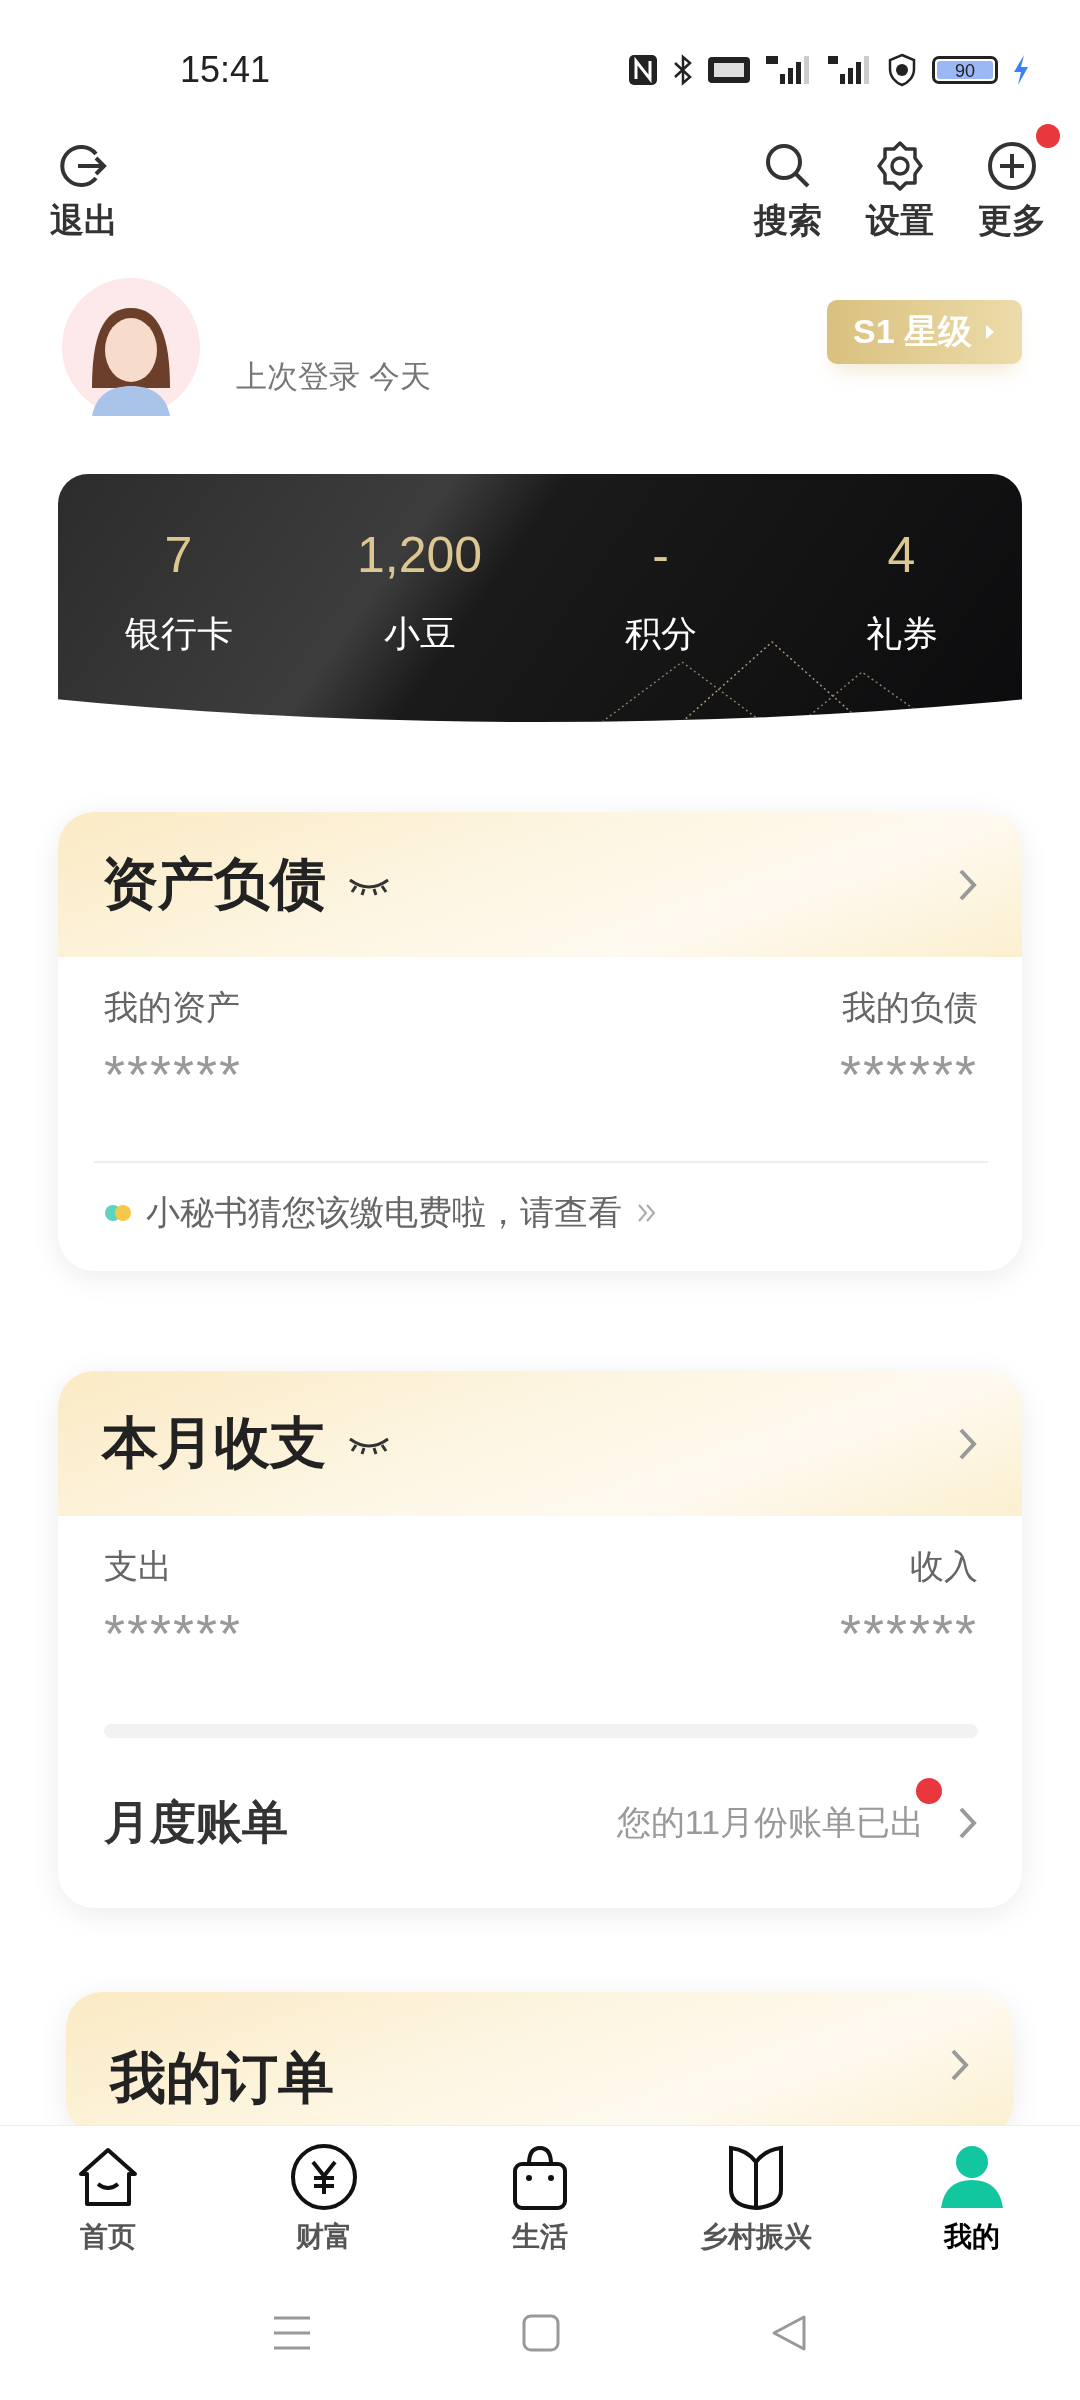 This screenshot has width=1080, height=2400. Describe the element at coordinates (647, 1213) in the screenshot. I see `double-chevron-icon` at that location.